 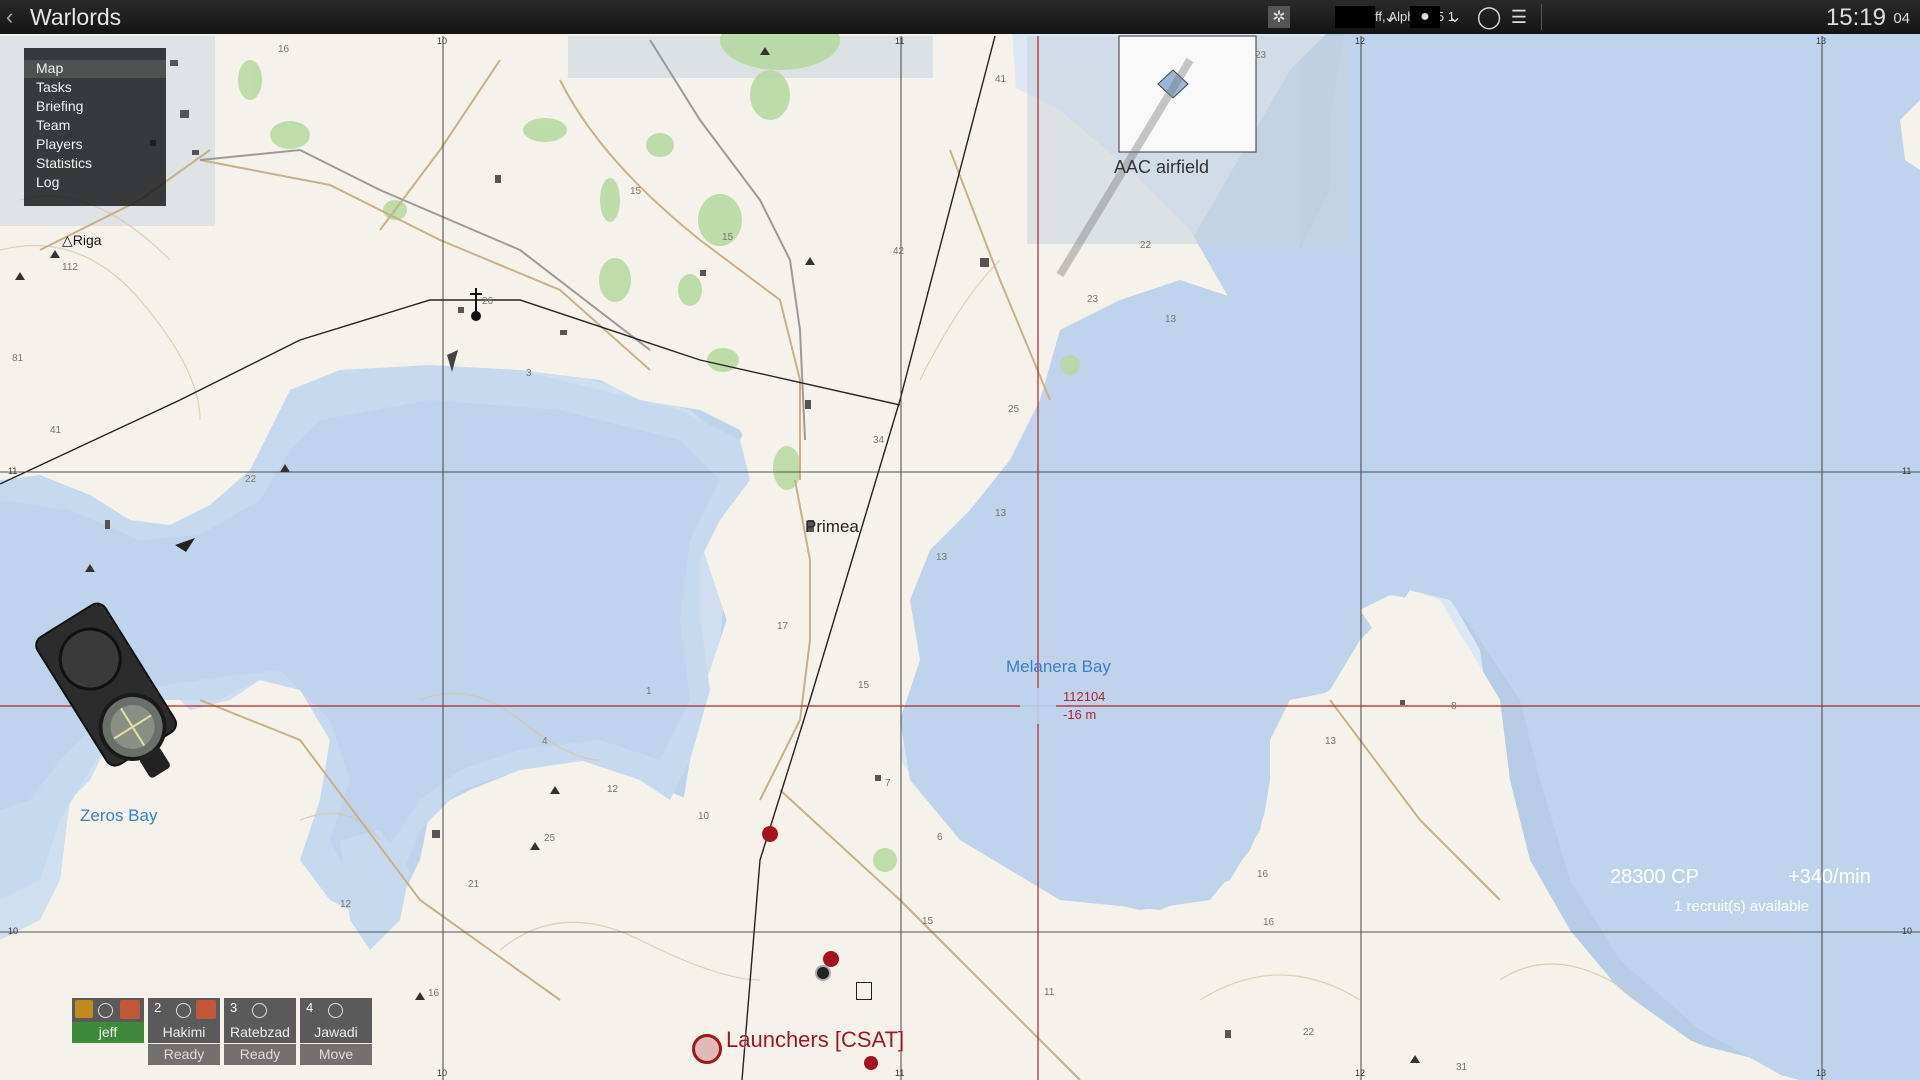 What do you see at coordinates (1084, 696) in the screenshot?
I see `cursor-grid-readout: 112104` at bounding box center [1084, 696].